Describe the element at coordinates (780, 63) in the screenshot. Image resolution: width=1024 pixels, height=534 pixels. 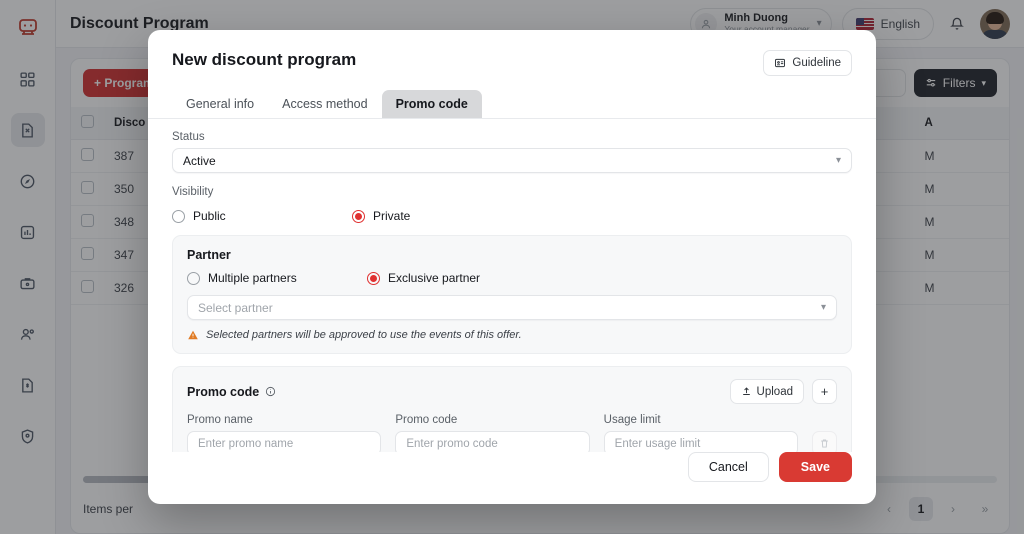
I see `book-icon` at that location.